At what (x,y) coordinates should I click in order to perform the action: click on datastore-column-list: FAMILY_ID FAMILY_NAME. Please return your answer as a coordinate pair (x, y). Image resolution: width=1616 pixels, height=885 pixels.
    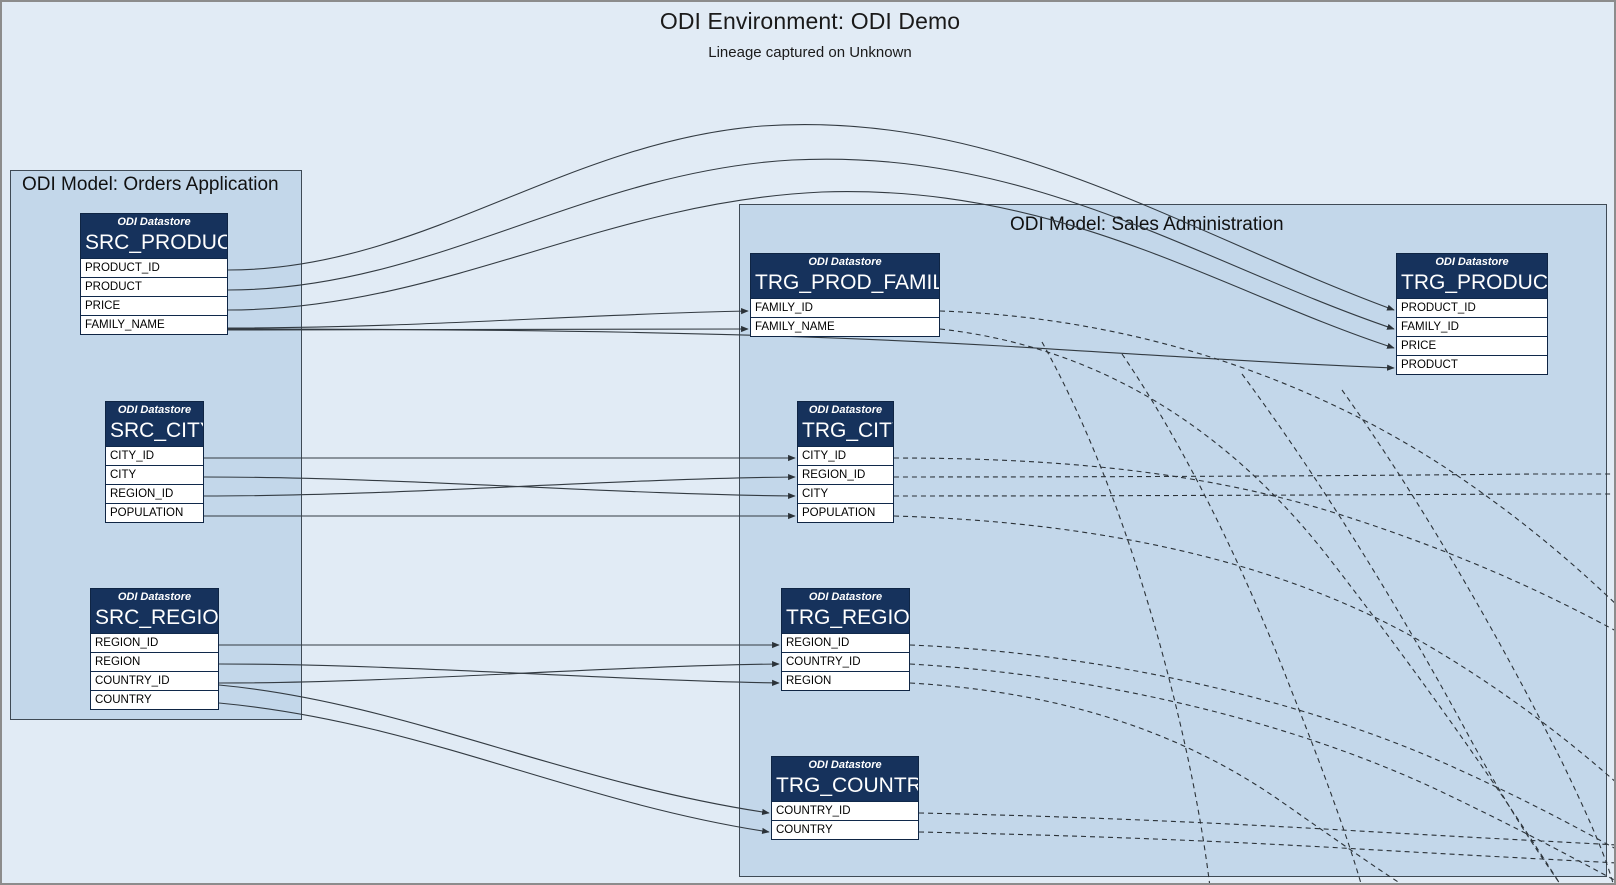
    Looking at the image, I should click on (845, 317).